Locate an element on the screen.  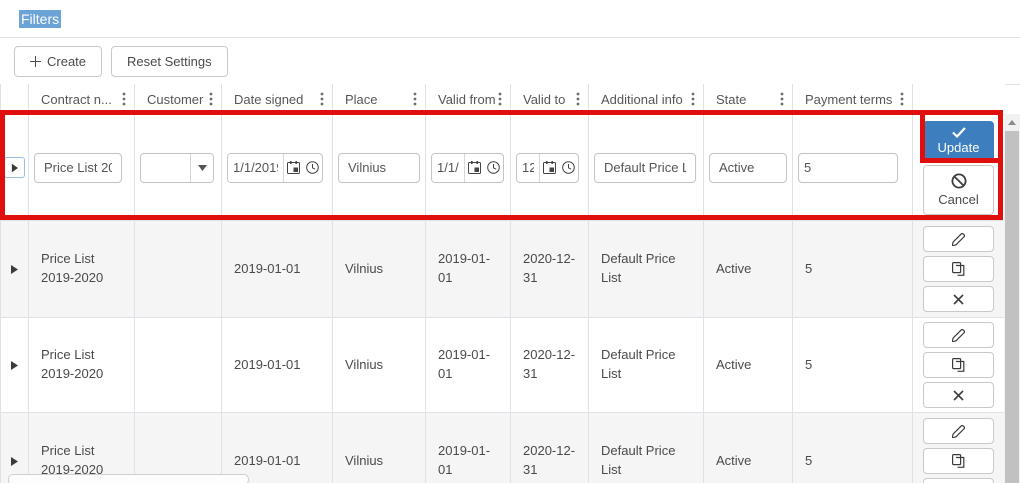
valid-from-input is located at coordinates (448, 167).